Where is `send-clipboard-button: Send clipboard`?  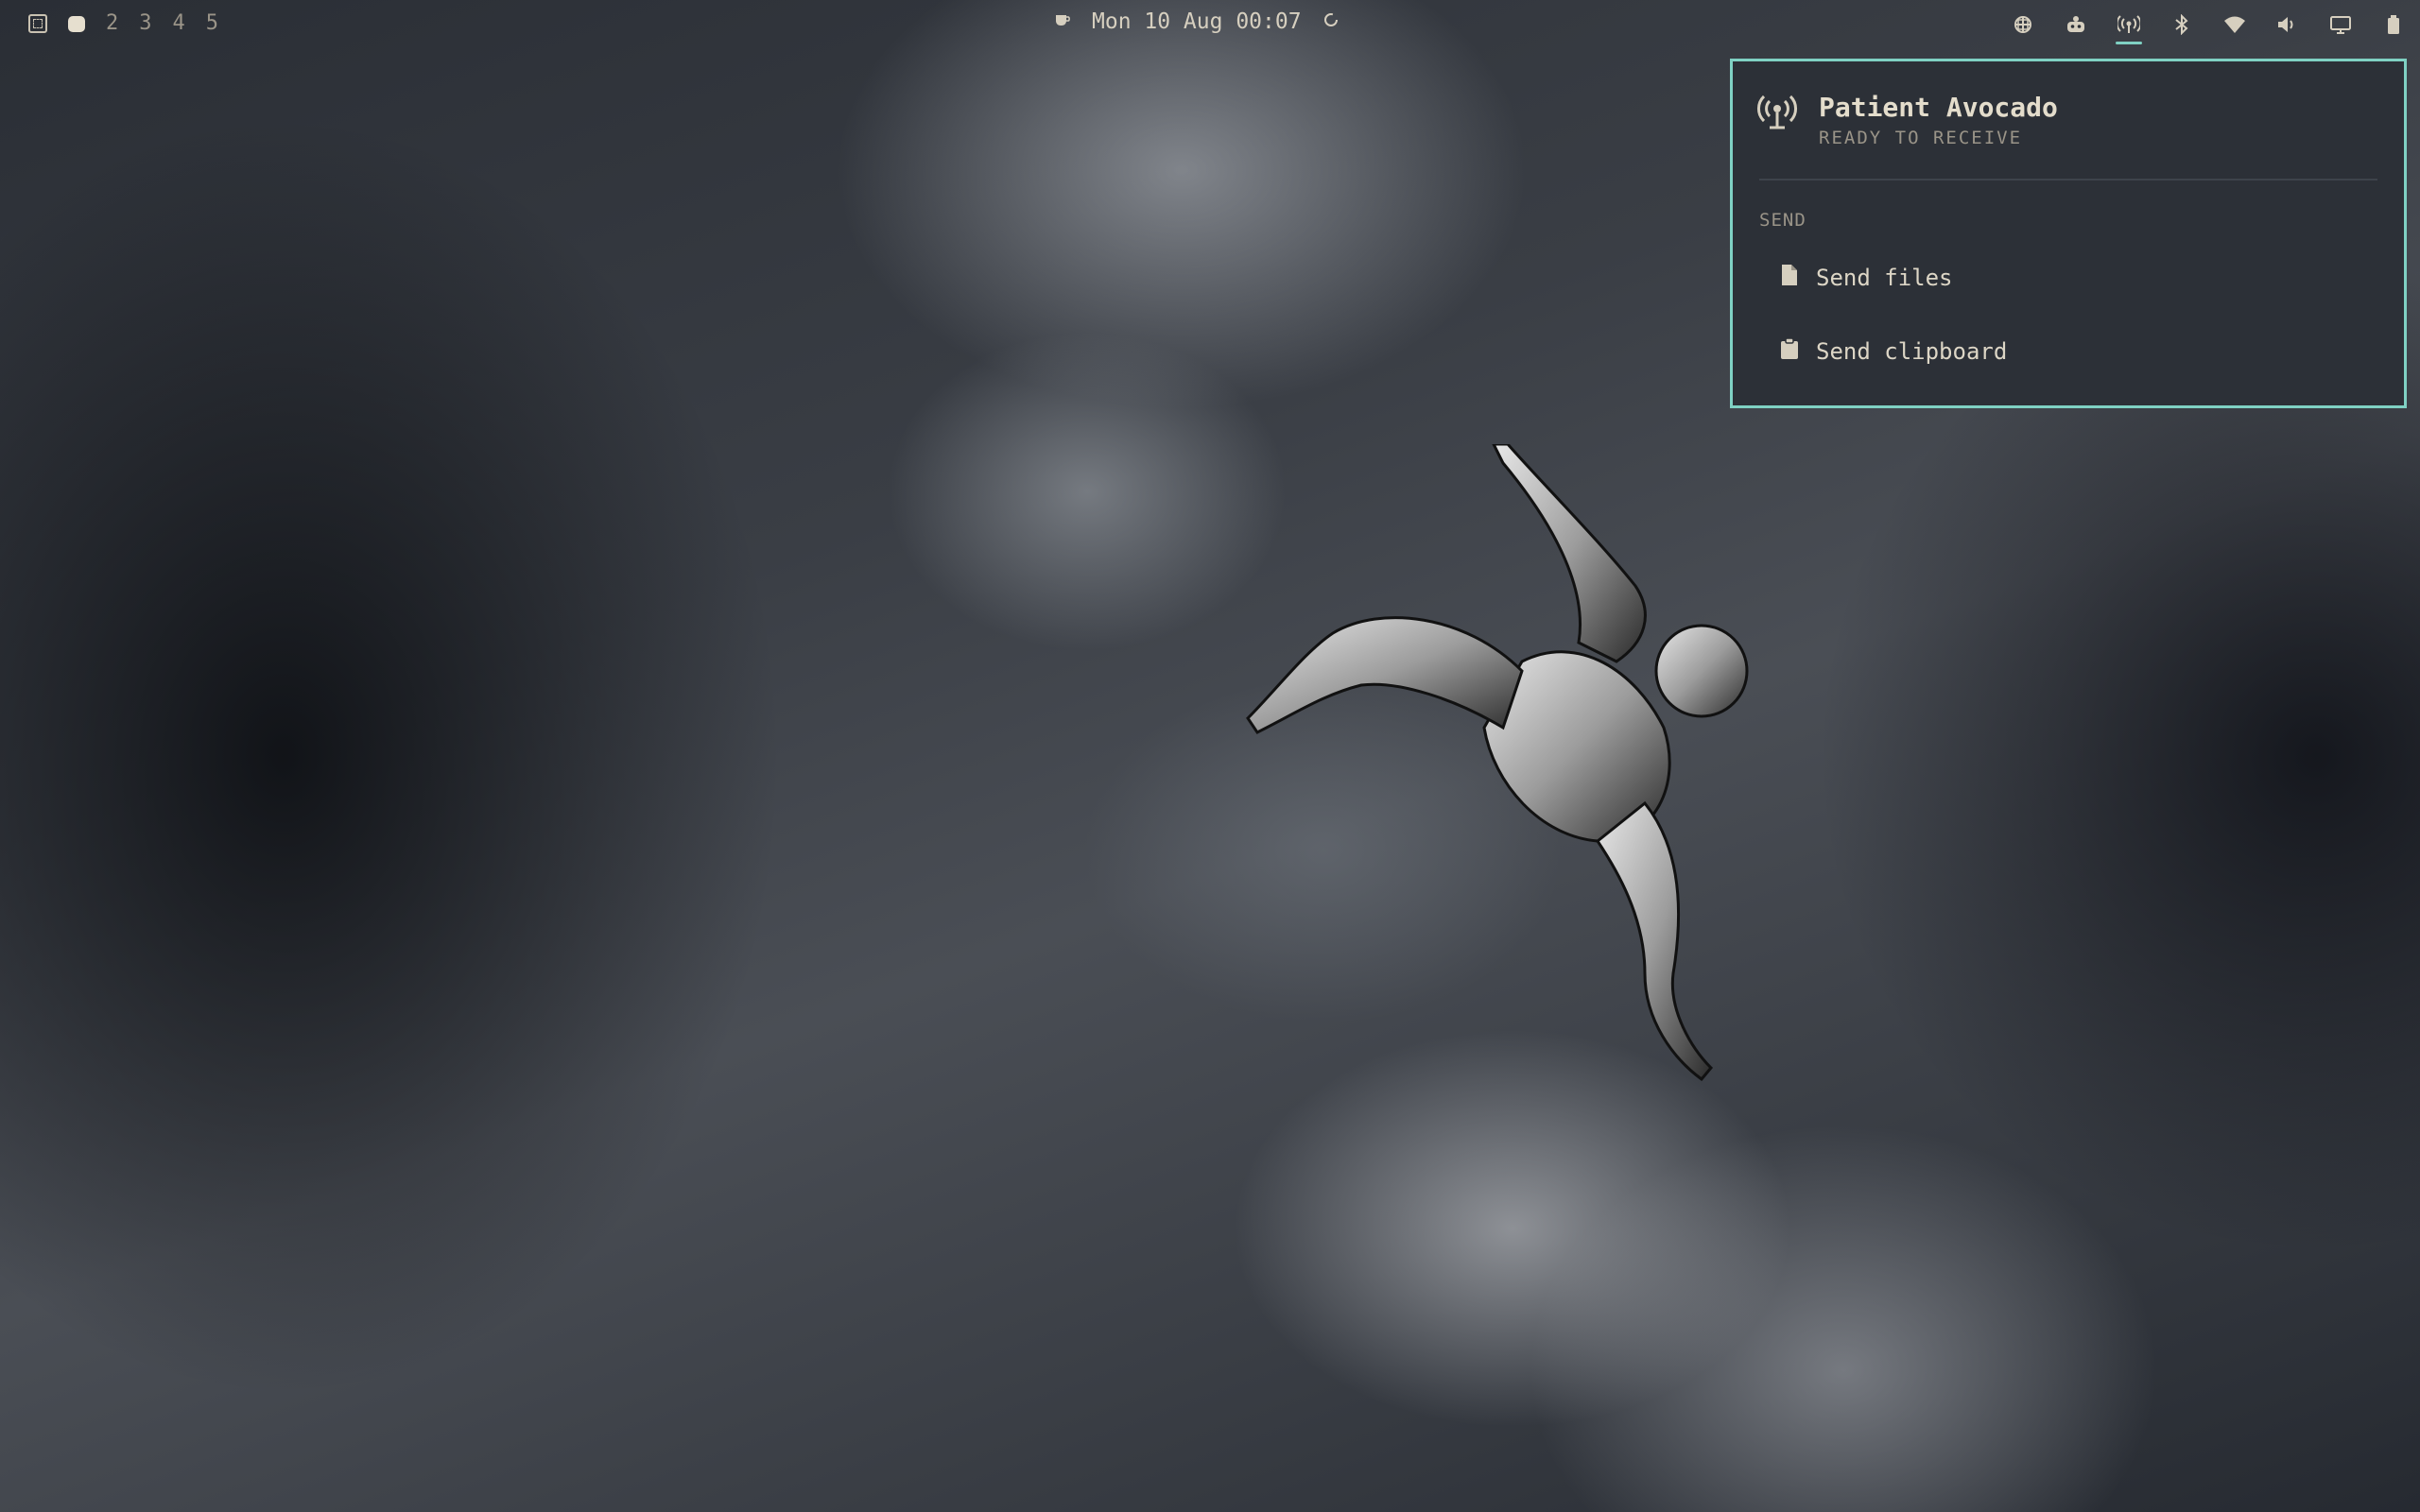 send-clipboard-button: Send clipboard is located at coordinates (2068, 351).